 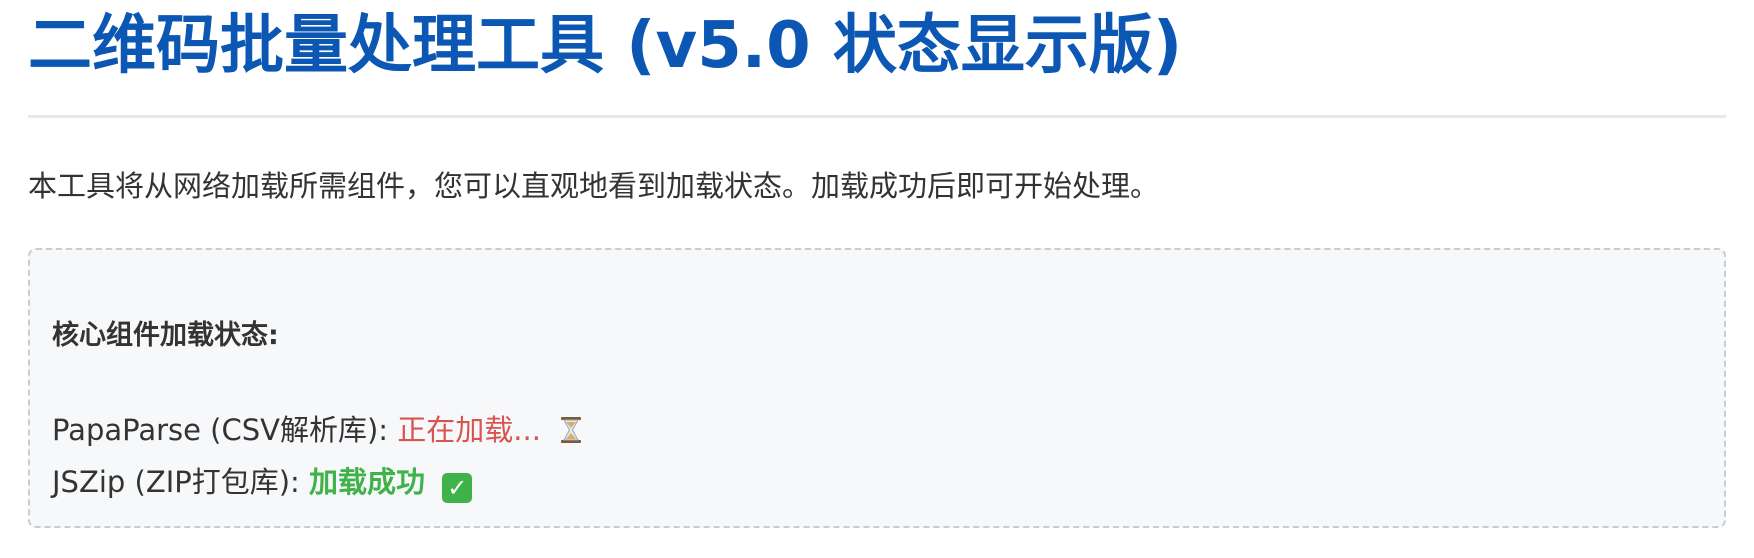 I want to click on hourglass-icon, so click(x=571, y=430).